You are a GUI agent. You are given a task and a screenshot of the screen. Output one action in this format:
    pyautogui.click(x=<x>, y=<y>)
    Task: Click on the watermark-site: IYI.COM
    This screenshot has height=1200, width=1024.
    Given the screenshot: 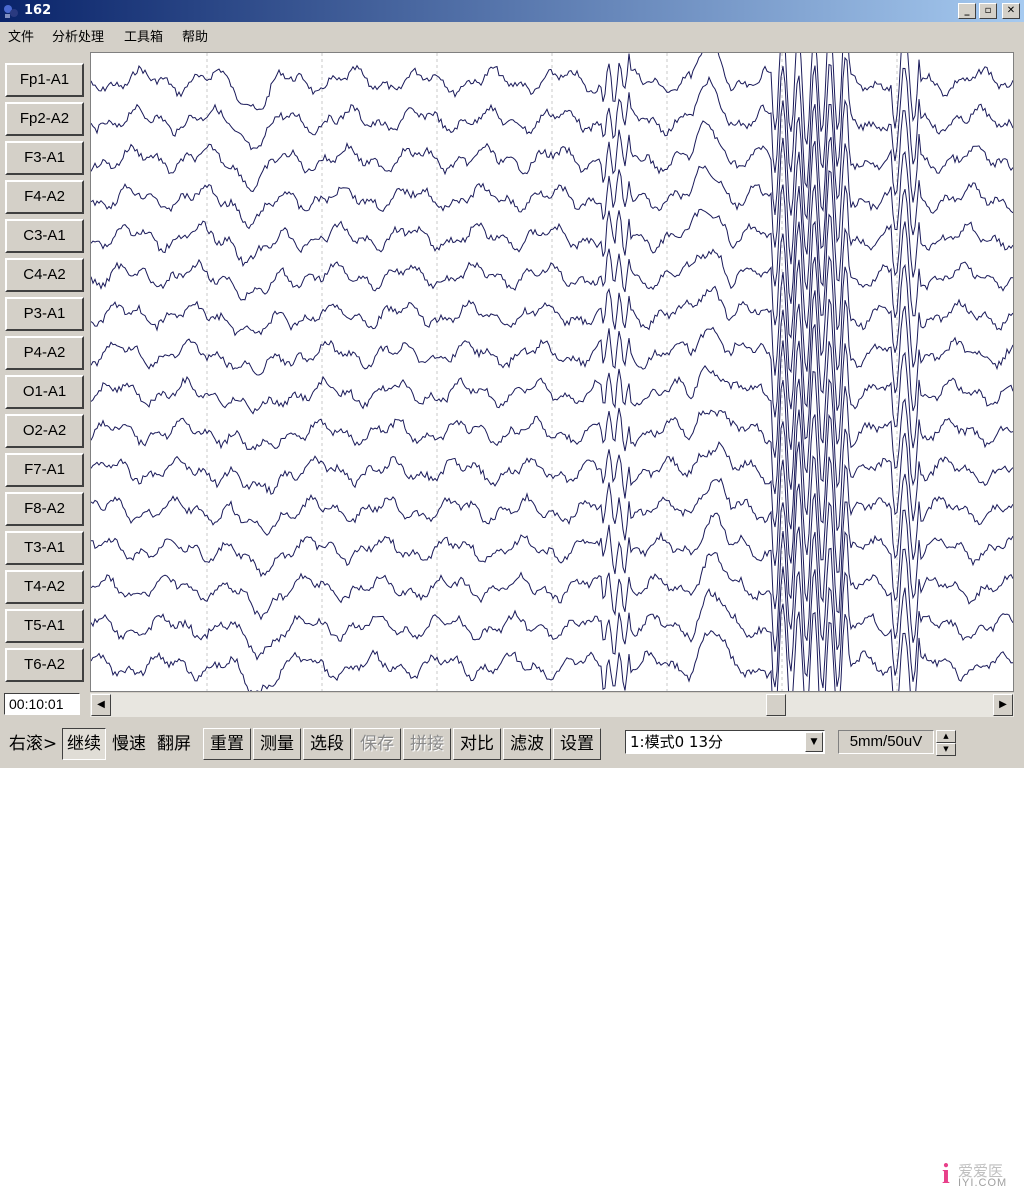 What is the action you would take?
    pyautogui.click(x=983, y=1183)
    